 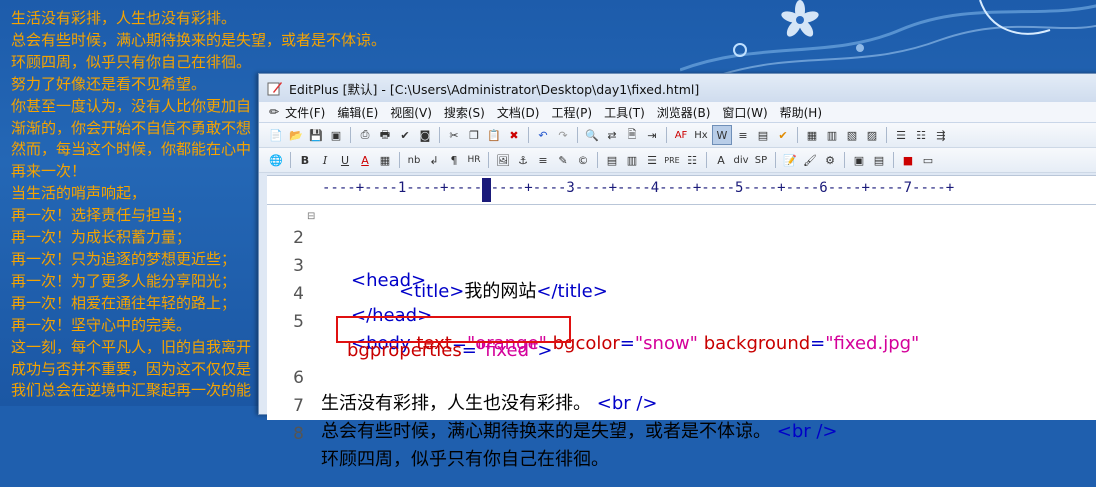 What do you see at coordinates (692, 160) in the screenshot?
I see `list-icon: ☷` at bounding box center [692, 160].